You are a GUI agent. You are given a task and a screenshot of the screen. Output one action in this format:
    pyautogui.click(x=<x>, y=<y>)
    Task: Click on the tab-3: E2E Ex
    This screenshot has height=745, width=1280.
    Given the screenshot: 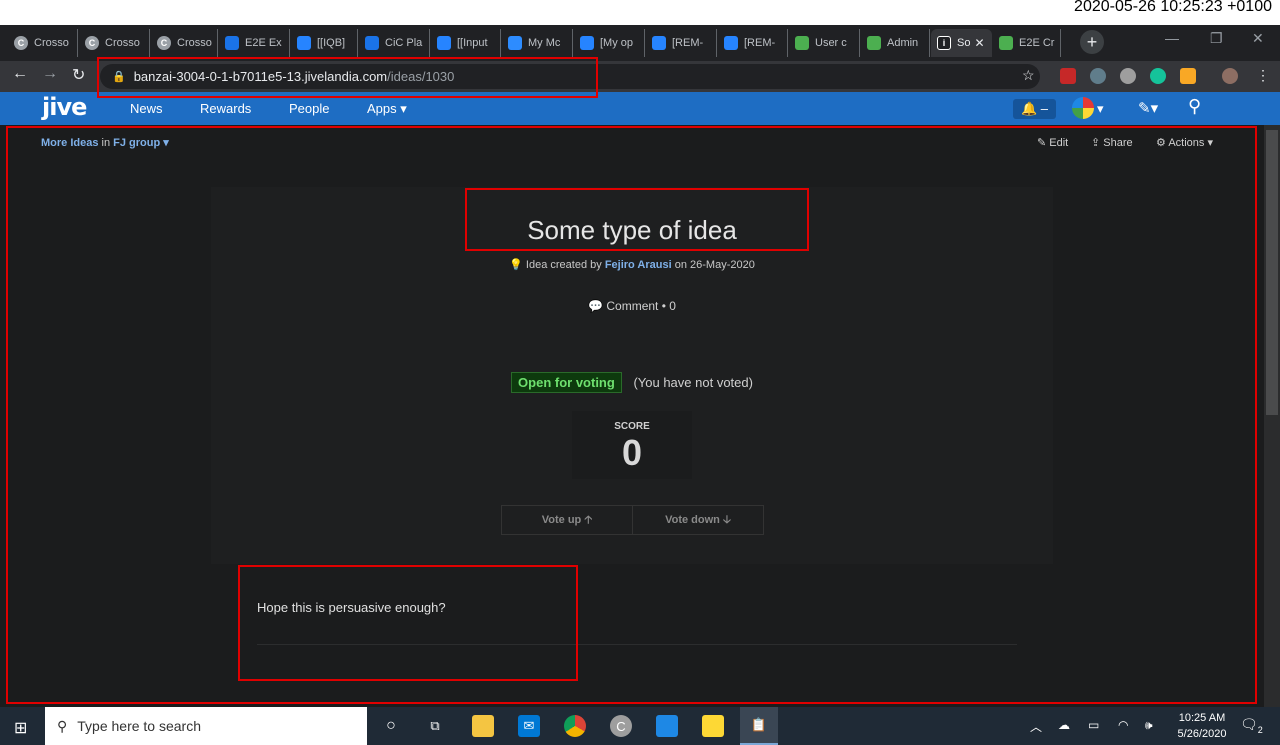 What is the action you would take?
    pyautogui.click(x=254, y=43)
    